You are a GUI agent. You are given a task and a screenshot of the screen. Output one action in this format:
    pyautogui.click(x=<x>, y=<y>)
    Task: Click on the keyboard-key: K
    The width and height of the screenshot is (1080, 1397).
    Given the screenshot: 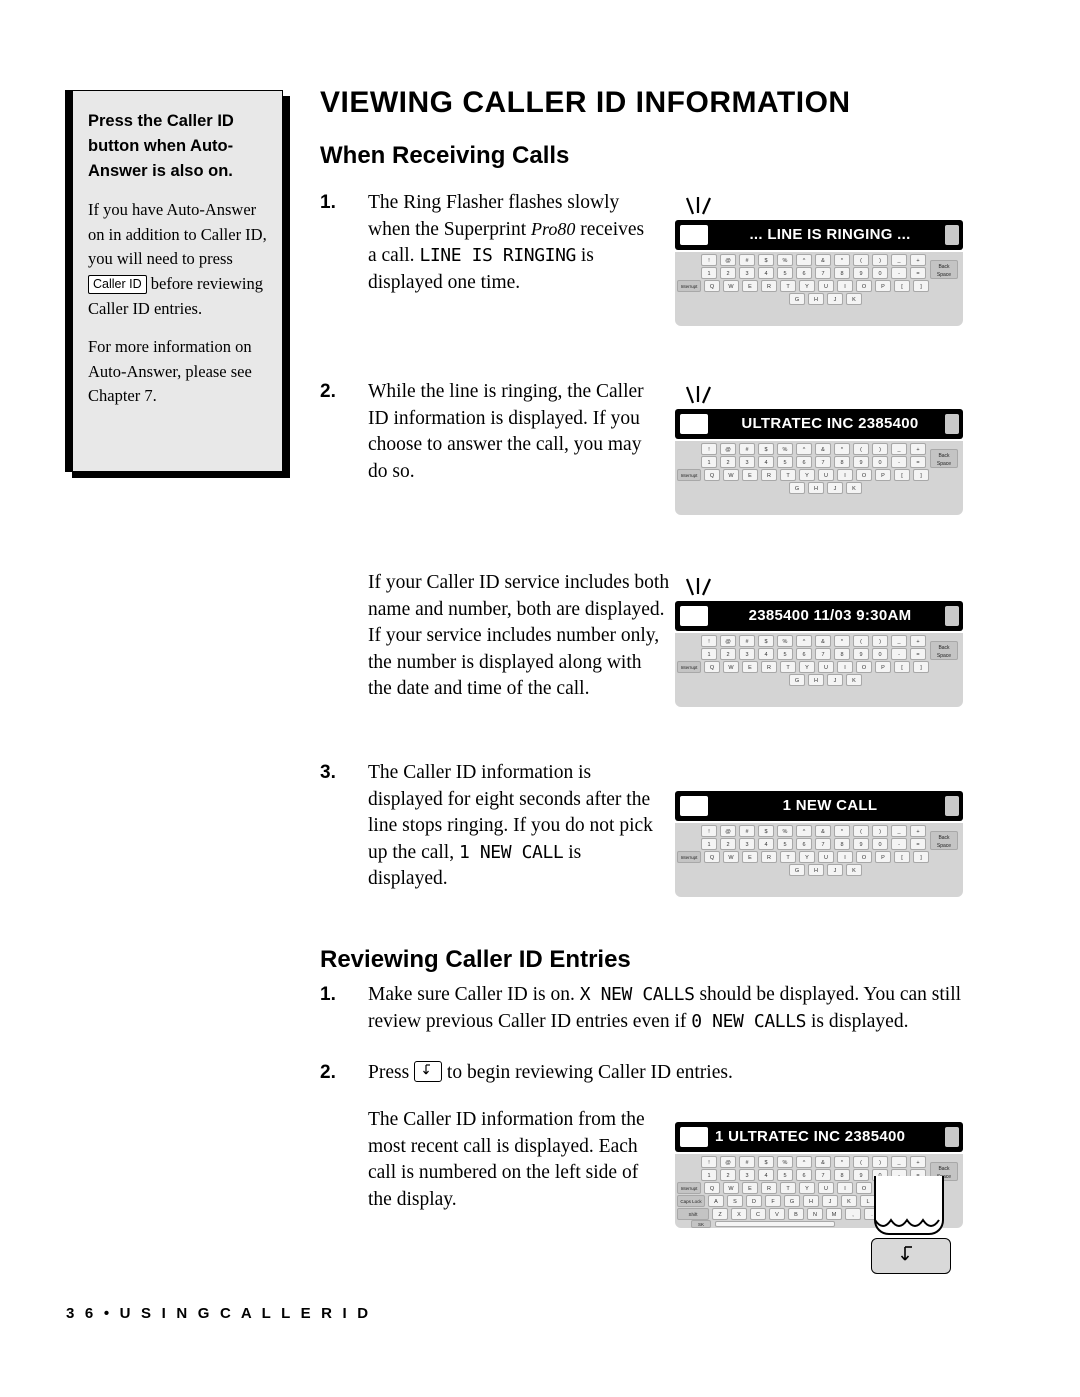 What is the action you would take?
    pyautogui.click(x=854, y=488)
    